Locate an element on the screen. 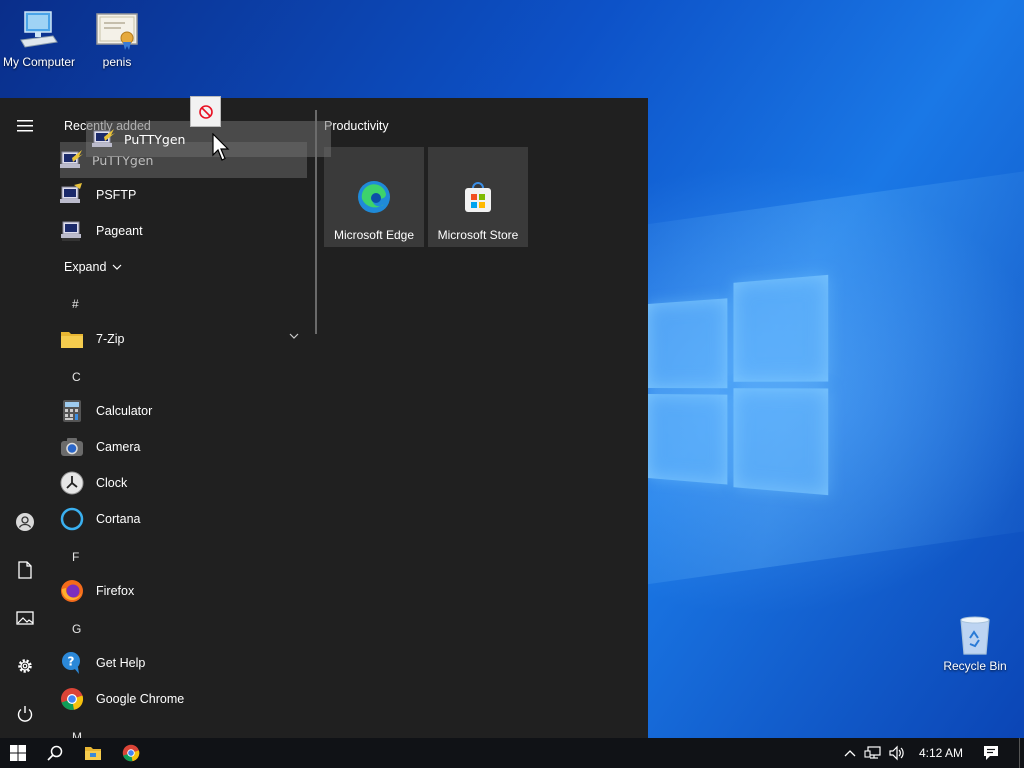  network-button is located at coordinates (873, 753).